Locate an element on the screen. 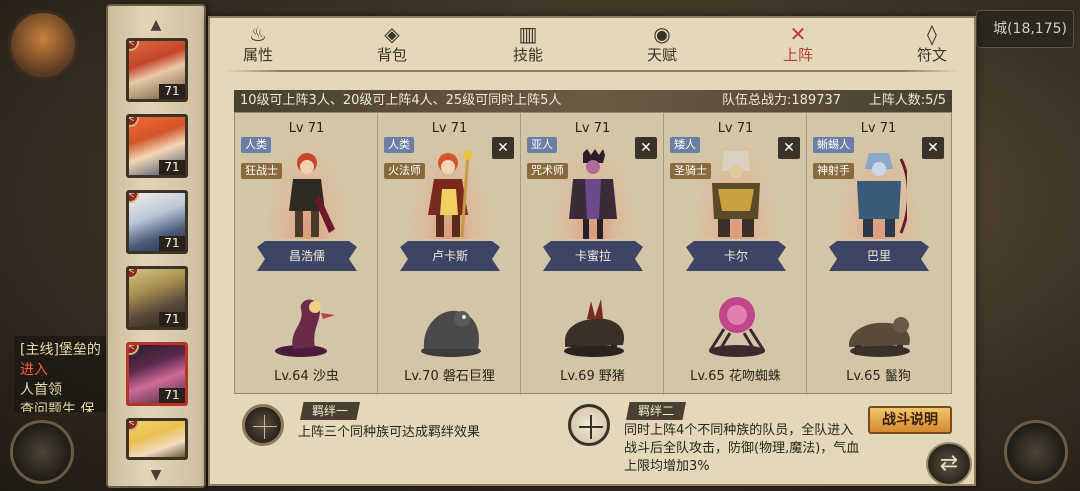 The image size is (1080, 491). bond-two-tag: 羁绊二 is located at coordinates (656, 411).